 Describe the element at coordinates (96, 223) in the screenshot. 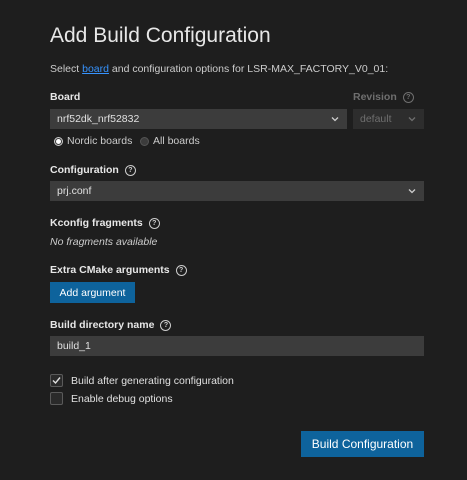

I see `kconfig-label-text: Kconfig fragments` at that location.